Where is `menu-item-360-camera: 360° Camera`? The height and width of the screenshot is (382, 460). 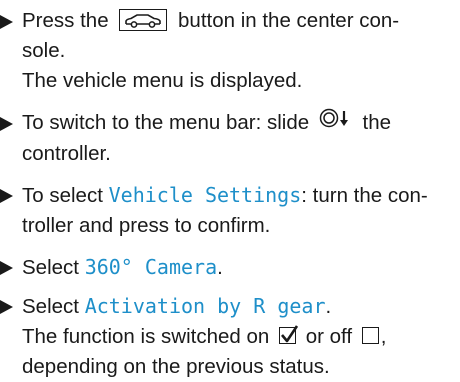
menu-item-360-camera: 360° Camera is located at coordinates (151, 267).